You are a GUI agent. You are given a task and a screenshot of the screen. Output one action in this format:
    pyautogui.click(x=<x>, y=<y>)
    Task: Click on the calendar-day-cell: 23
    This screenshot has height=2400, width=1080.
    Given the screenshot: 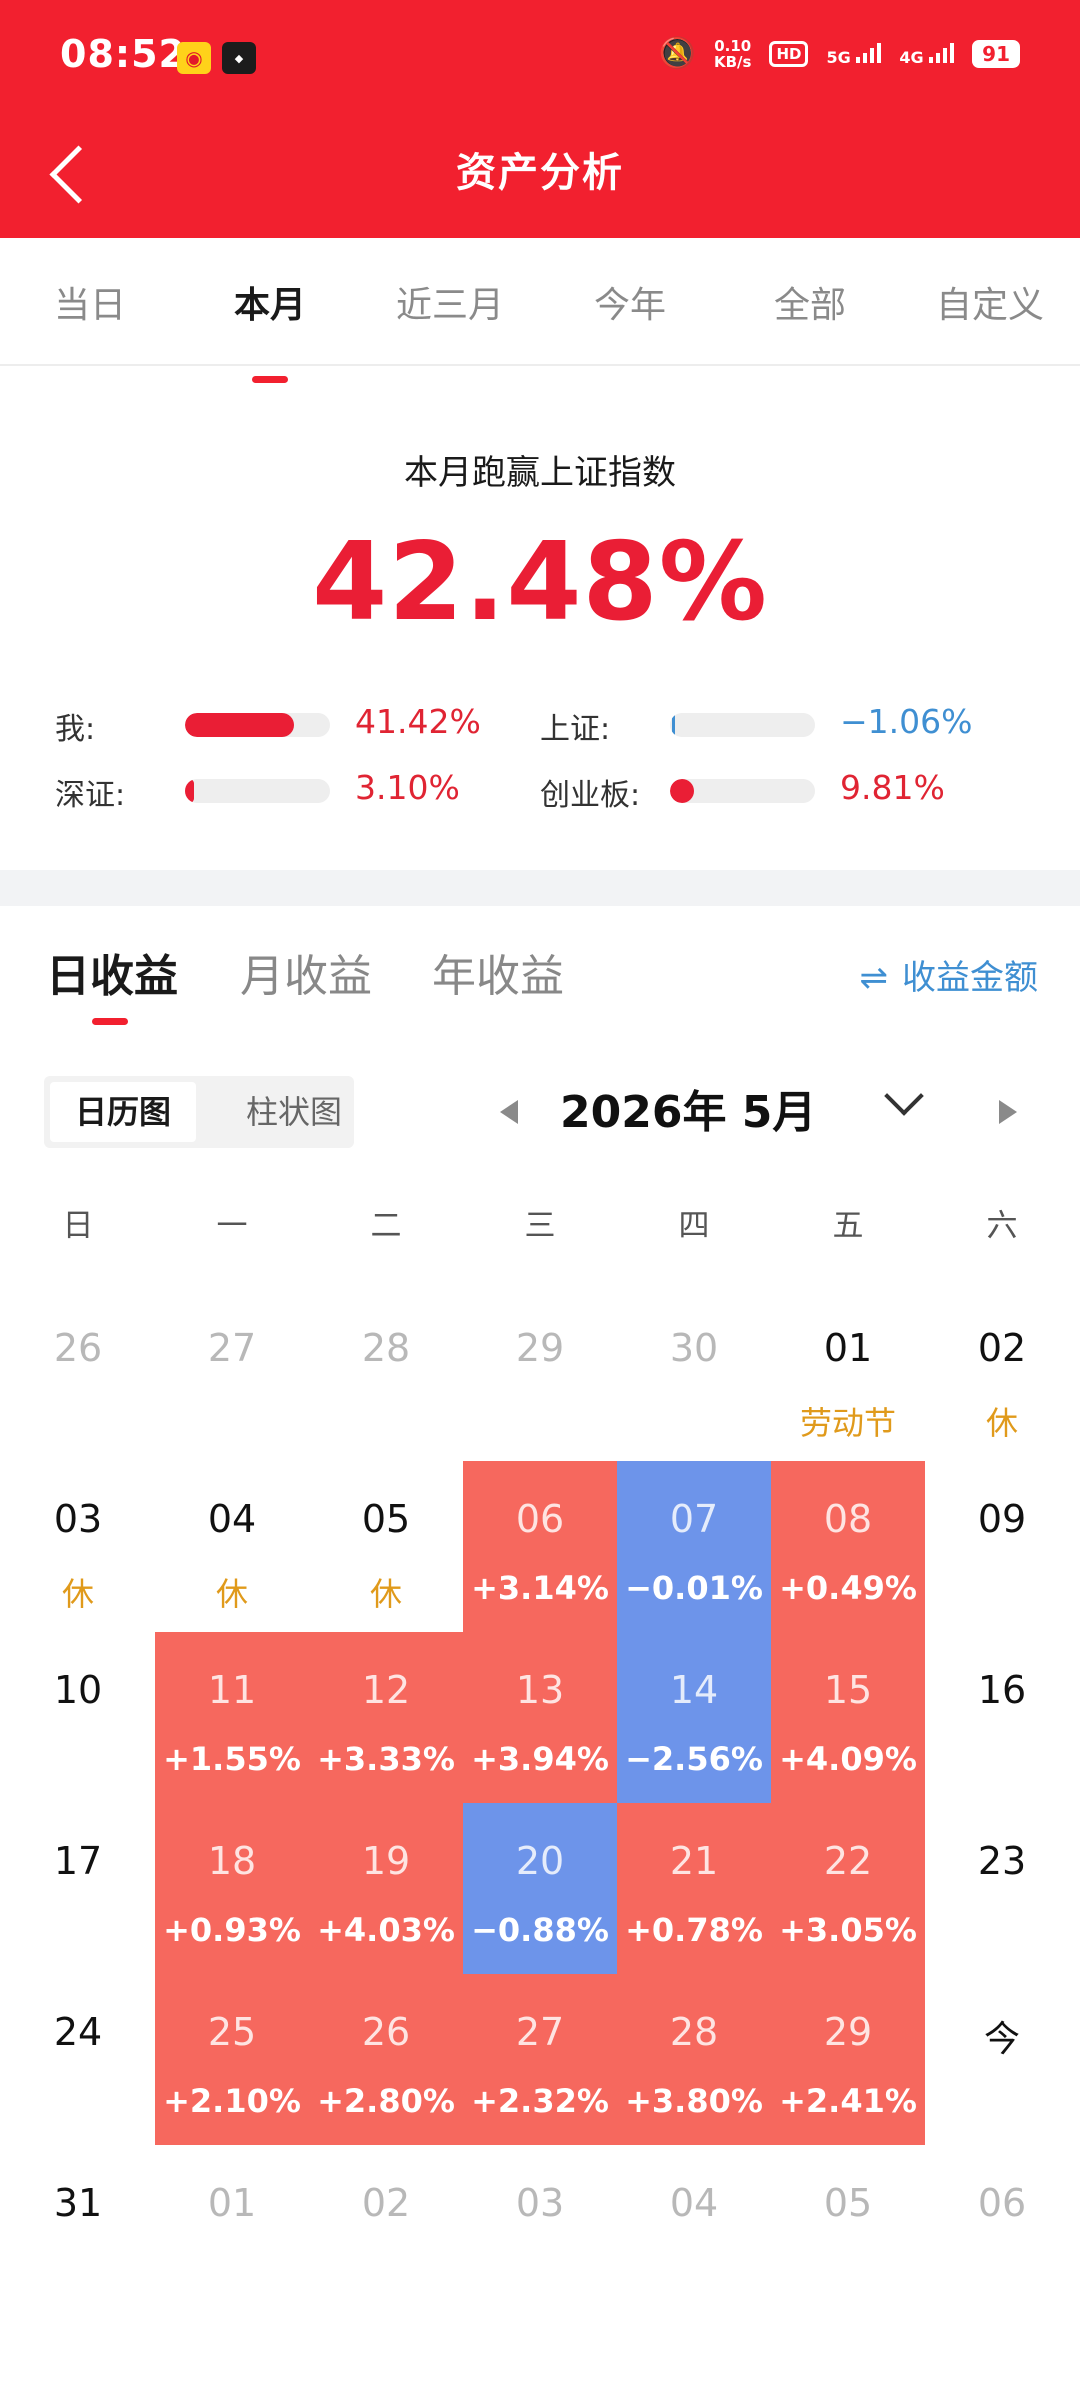 What is the action you would take?
    pyautogui.click(x=1002, y=1888)
    